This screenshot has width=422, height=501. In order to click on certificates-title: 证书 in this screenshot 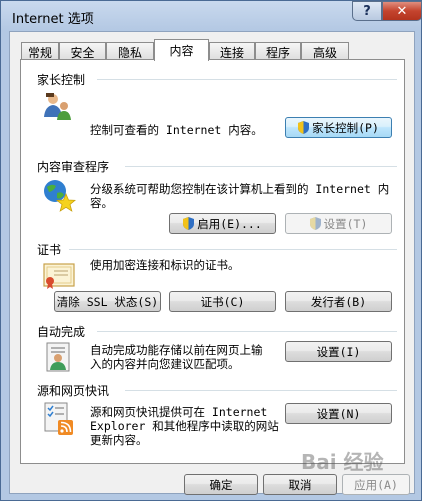, I will do `click(51, 249)`.